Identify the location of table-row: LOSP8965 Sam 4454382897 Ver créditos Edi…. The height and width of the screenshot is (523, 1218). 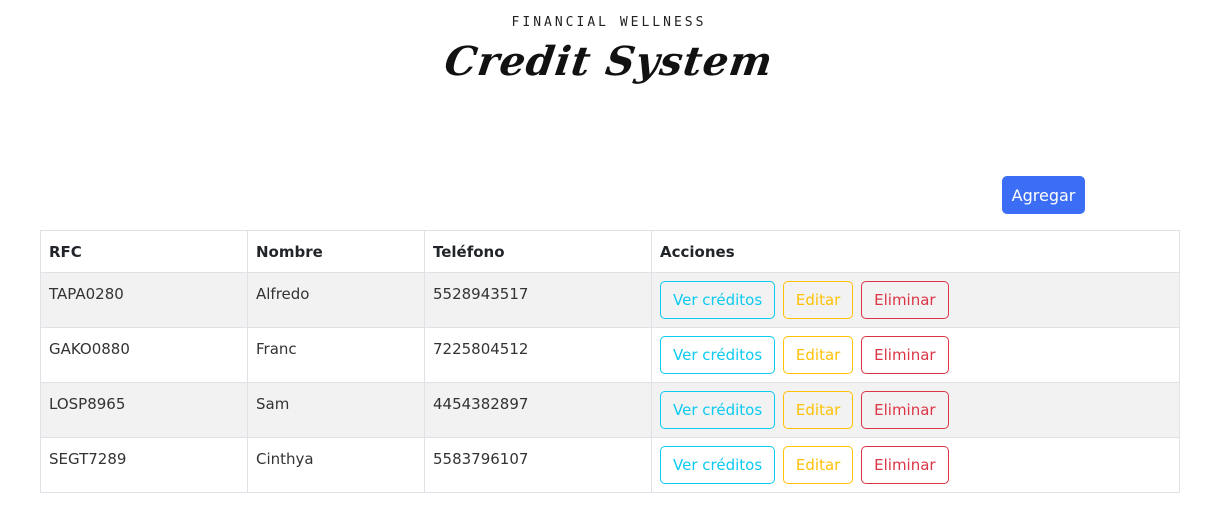
(610, 410).